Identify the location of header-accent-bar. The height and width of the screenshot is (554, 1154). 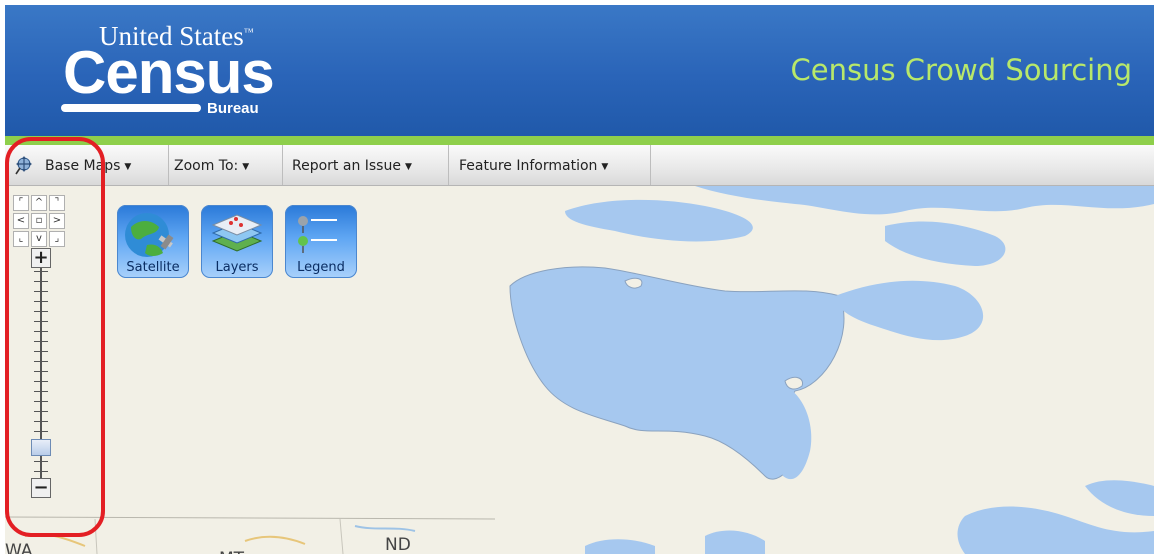
(579, 140).